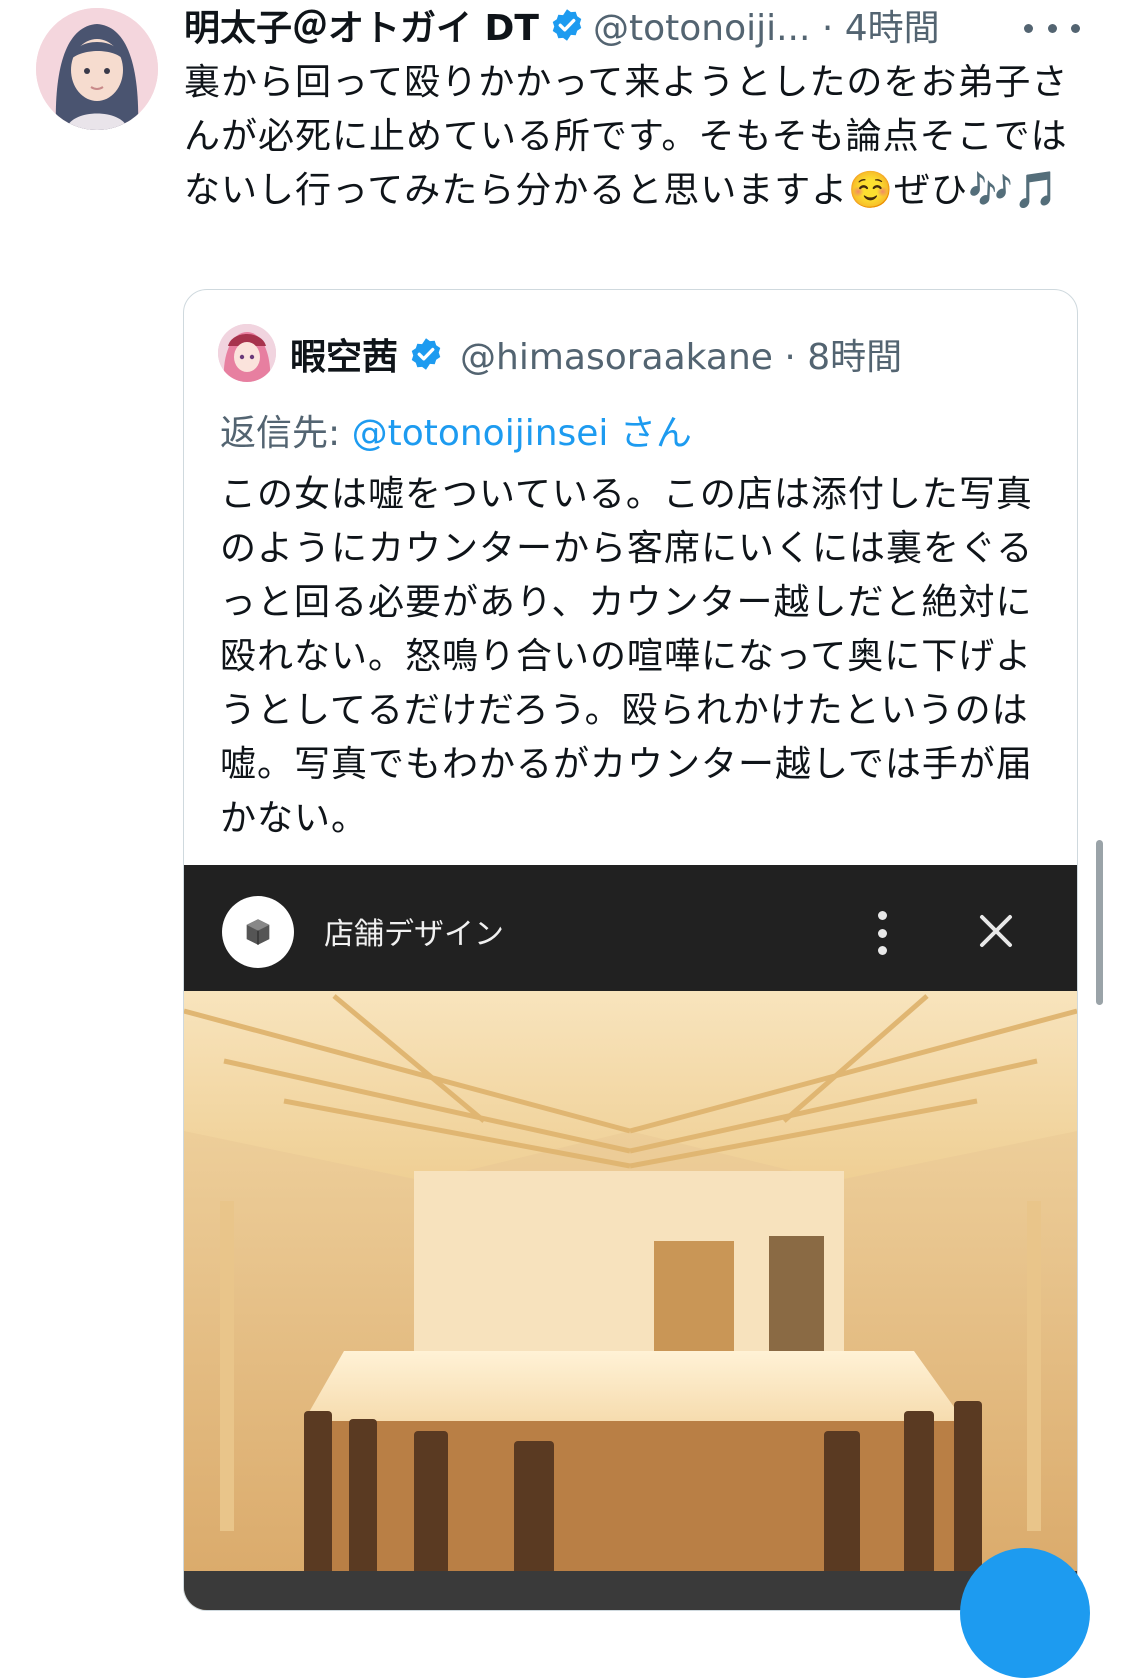 The height and width of the screenshot is (1678, 1125). Describe the element at coordinates (247, 353) in the screenshot. I see `quoted-author-avatar` at that location.